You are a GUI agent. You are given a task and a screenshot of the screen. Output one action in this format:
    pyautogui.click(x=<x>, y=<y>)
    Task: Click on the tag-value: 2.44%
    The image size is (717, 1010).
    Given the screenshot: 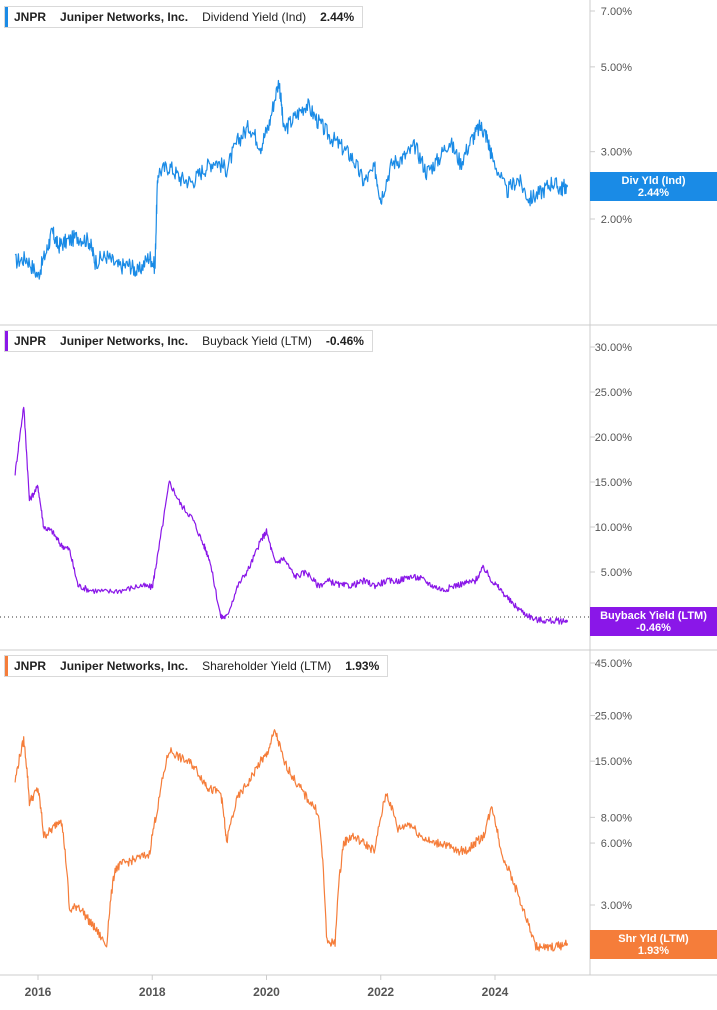 What is the action you would take?
    pyautogui.click(x=653, y=193)
    